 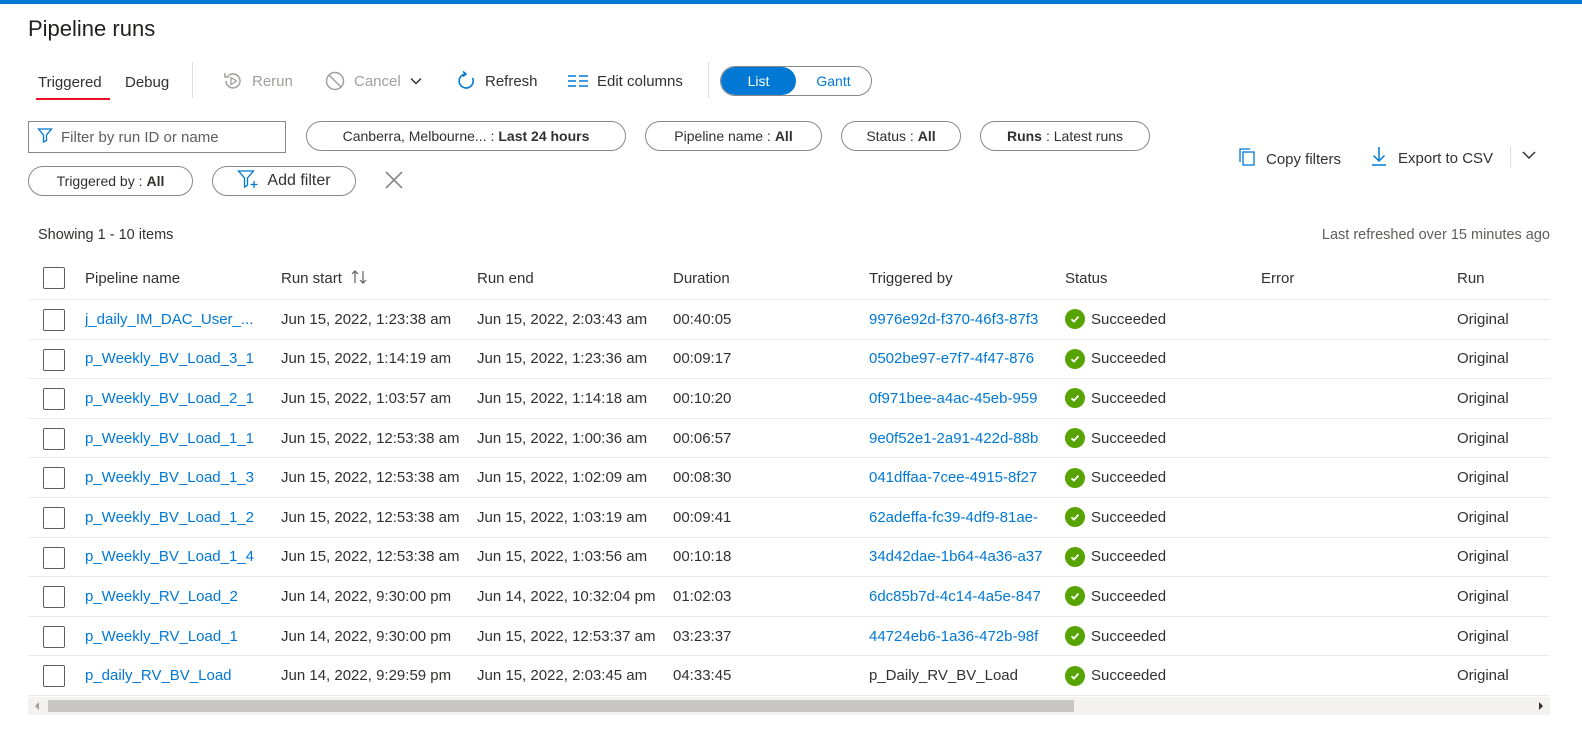 What do you see at coordinates (722, 136) in the screenshot?
I see `pipeline-name-filter-label: Pipeline name :` at bounding box center [722, 136].